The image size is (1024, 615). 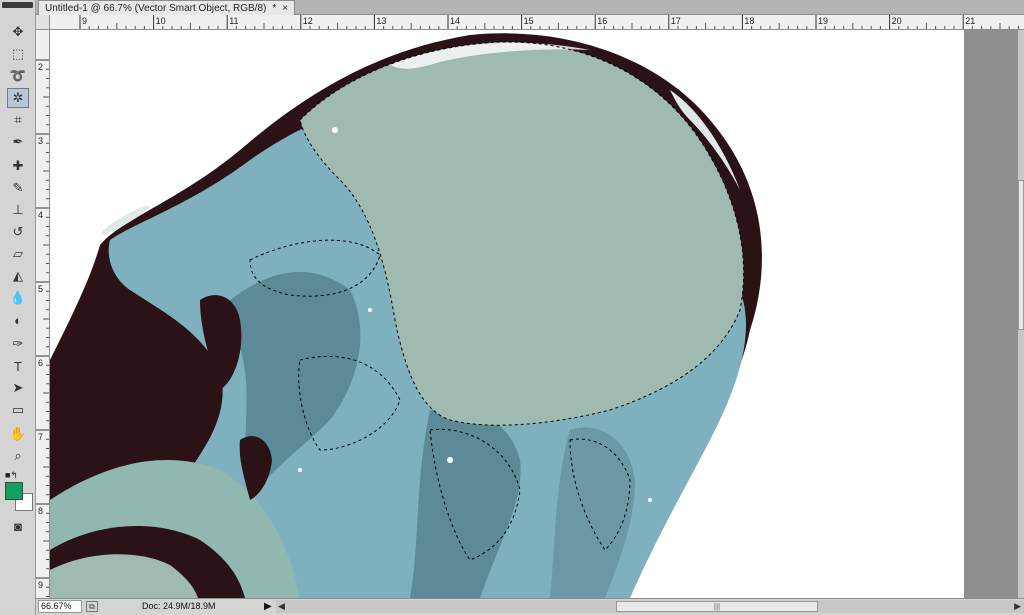 I want to click on ruler-label: 11, so click(x=233, y=21).